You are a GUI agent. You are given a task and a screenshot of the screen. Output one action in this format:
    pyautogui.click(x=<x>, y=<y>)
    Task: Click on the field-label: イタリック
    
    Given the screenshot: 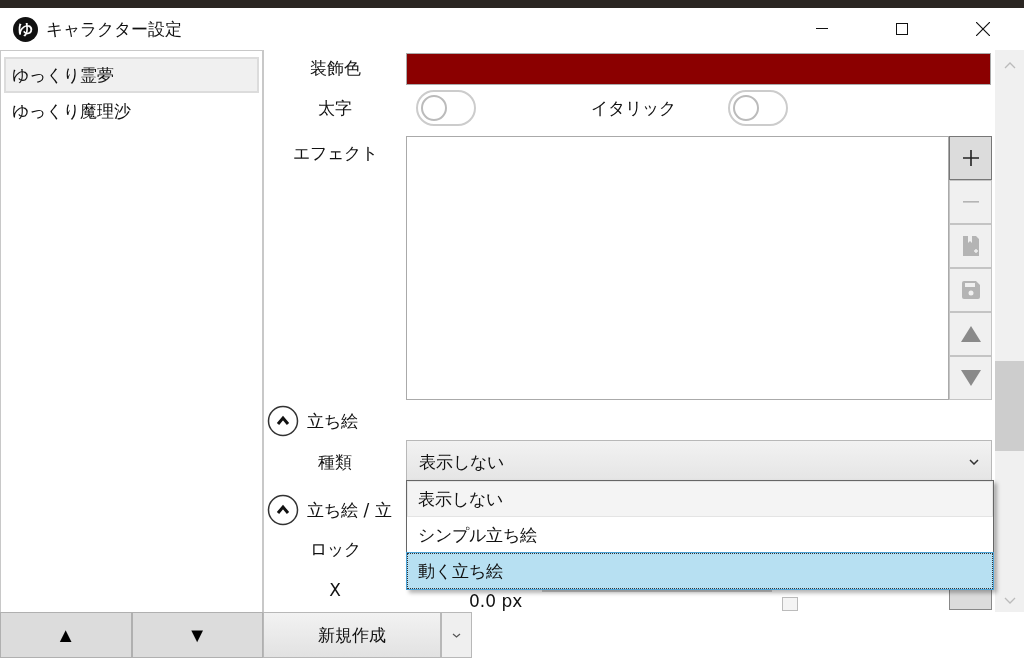 What is the action you would take?
    pyautogui.click(x=633, y=108)
    